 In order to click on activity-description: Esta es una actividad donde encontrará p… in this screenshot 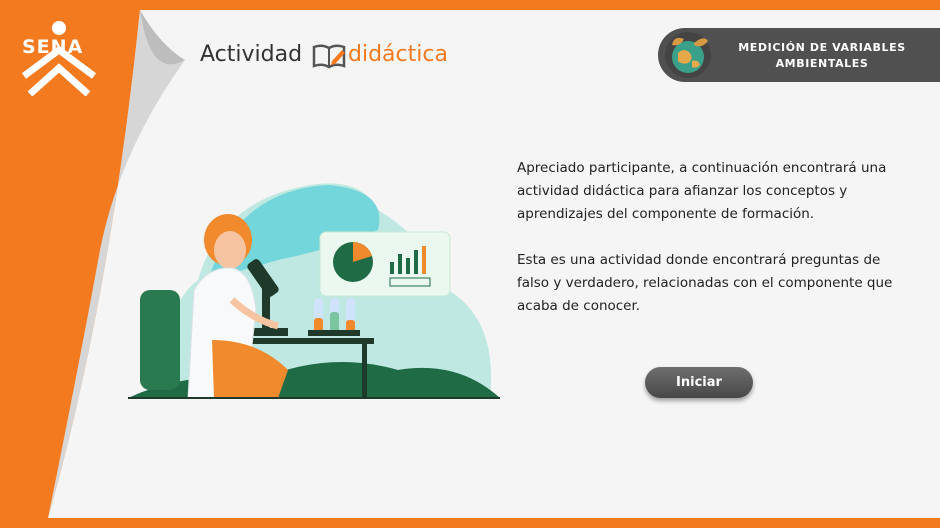, I will do `click(705, 283)`.